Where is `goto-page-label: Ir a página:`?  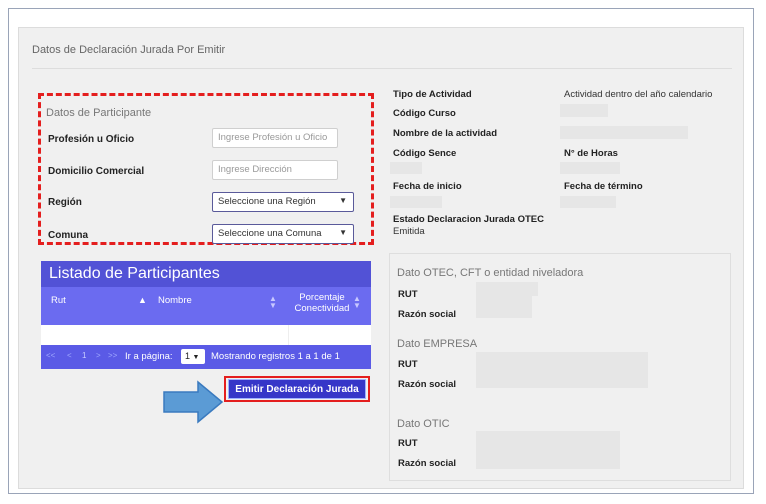 goto-page-label: Ir a página: is located at coordinates (149, 356).